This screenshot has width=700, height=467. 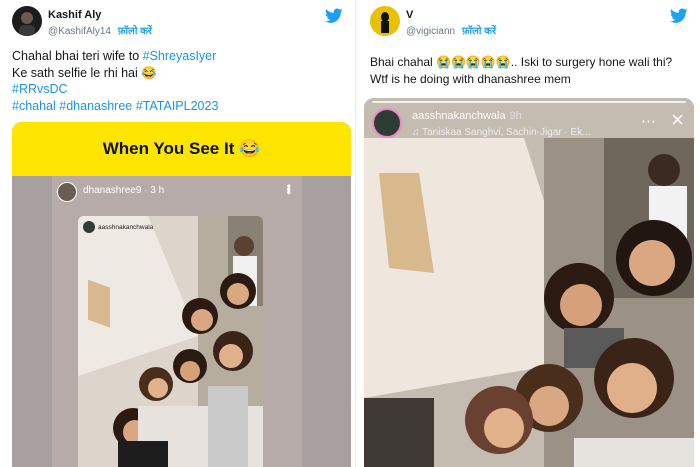 What do you see at coordinates (529, 102) in the screenshot?
I see `story-progress-bar` at bounding box center [529, 102].